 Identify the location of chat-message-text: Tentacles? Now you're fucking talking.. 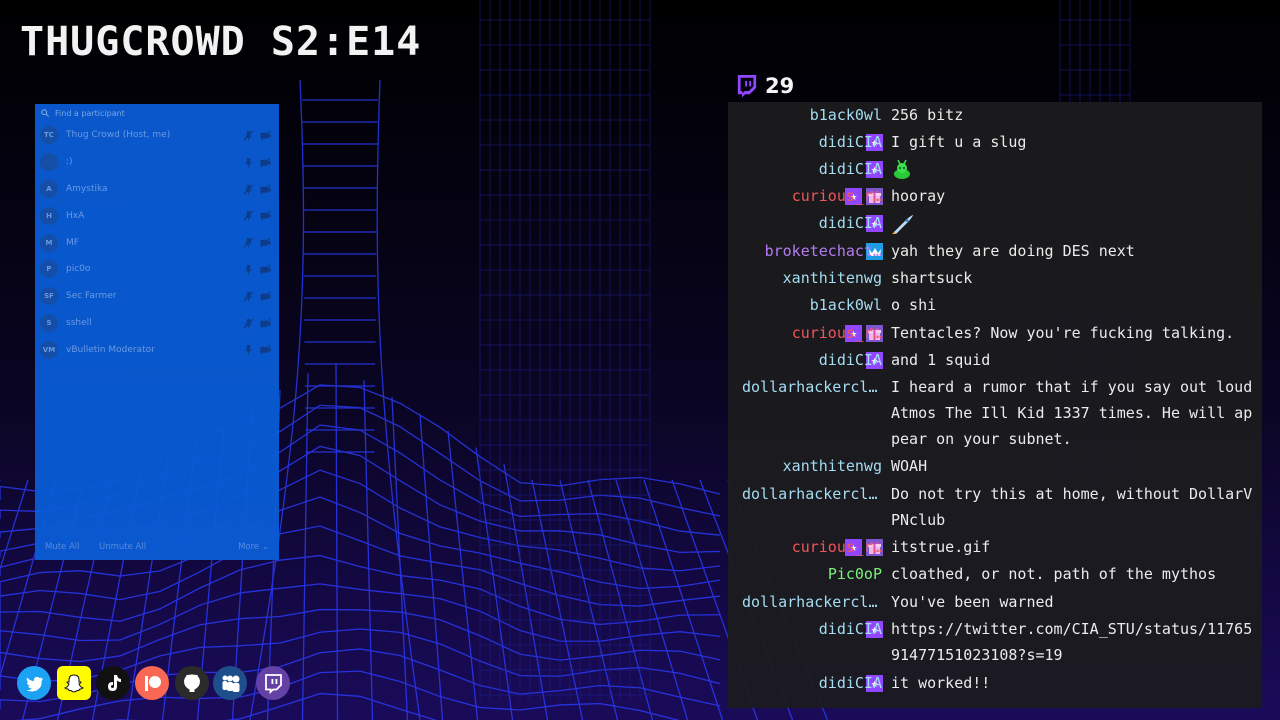
(1063, 333).